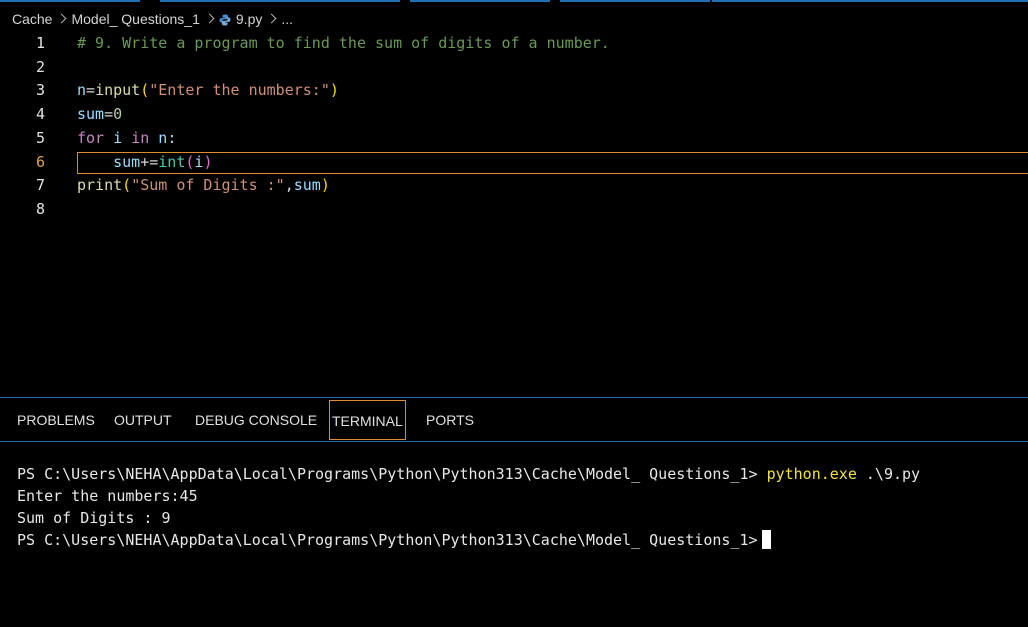  What do you see at coordinates (172, 137) in the screenshot?
I see `code-token: :` at bounding box center [172, 137].